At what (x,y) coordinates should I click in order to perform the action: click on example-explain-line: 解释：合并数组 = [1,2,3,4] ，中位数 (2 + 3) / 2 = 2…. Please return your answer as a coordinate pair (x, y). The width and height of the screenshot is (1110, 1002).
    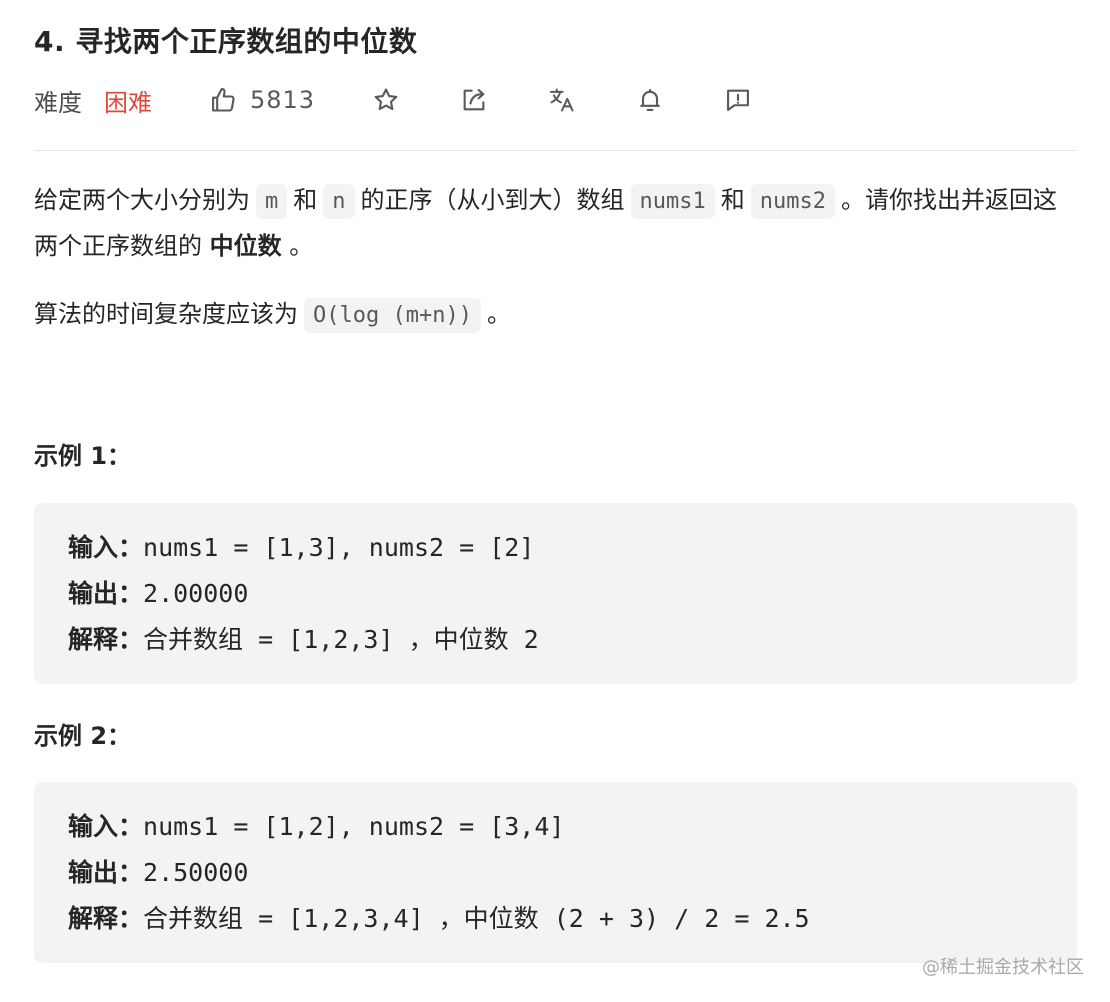
    Looking at the image, I should click on (555, 919).